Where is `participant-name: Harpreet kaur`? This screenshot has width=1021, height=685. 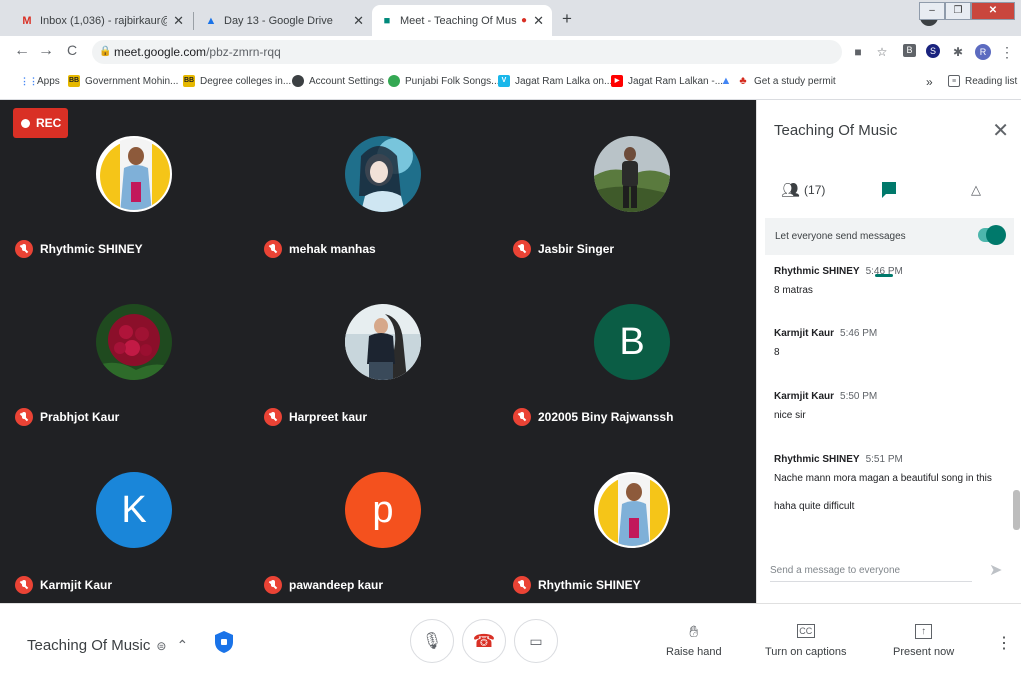
participant-name: Harpreet kaur is located at coordinates (315, 417).